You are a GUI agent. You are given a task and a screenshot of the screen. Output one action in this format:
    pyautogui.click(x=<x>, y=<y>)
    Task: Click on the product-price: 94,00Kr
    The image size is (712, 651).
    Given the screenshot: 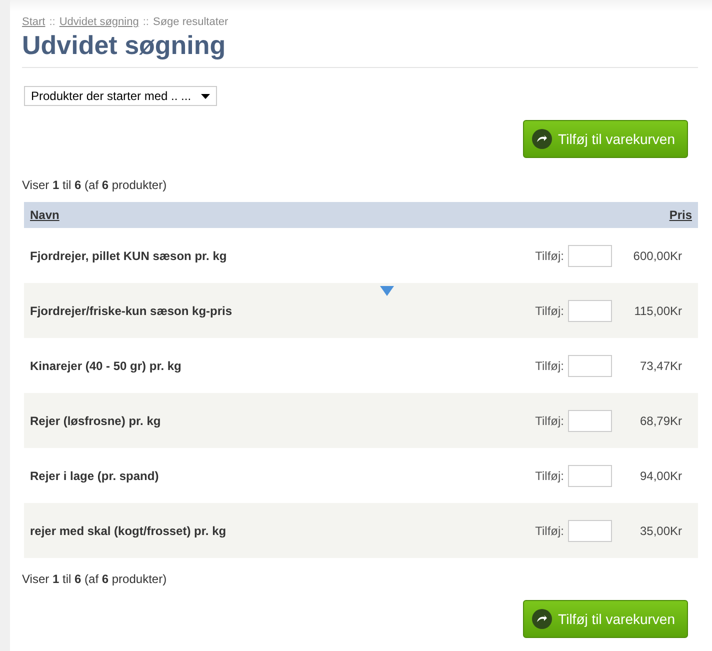 What is the action you would take?
    pyautogui.click(x=660, y=475)
    